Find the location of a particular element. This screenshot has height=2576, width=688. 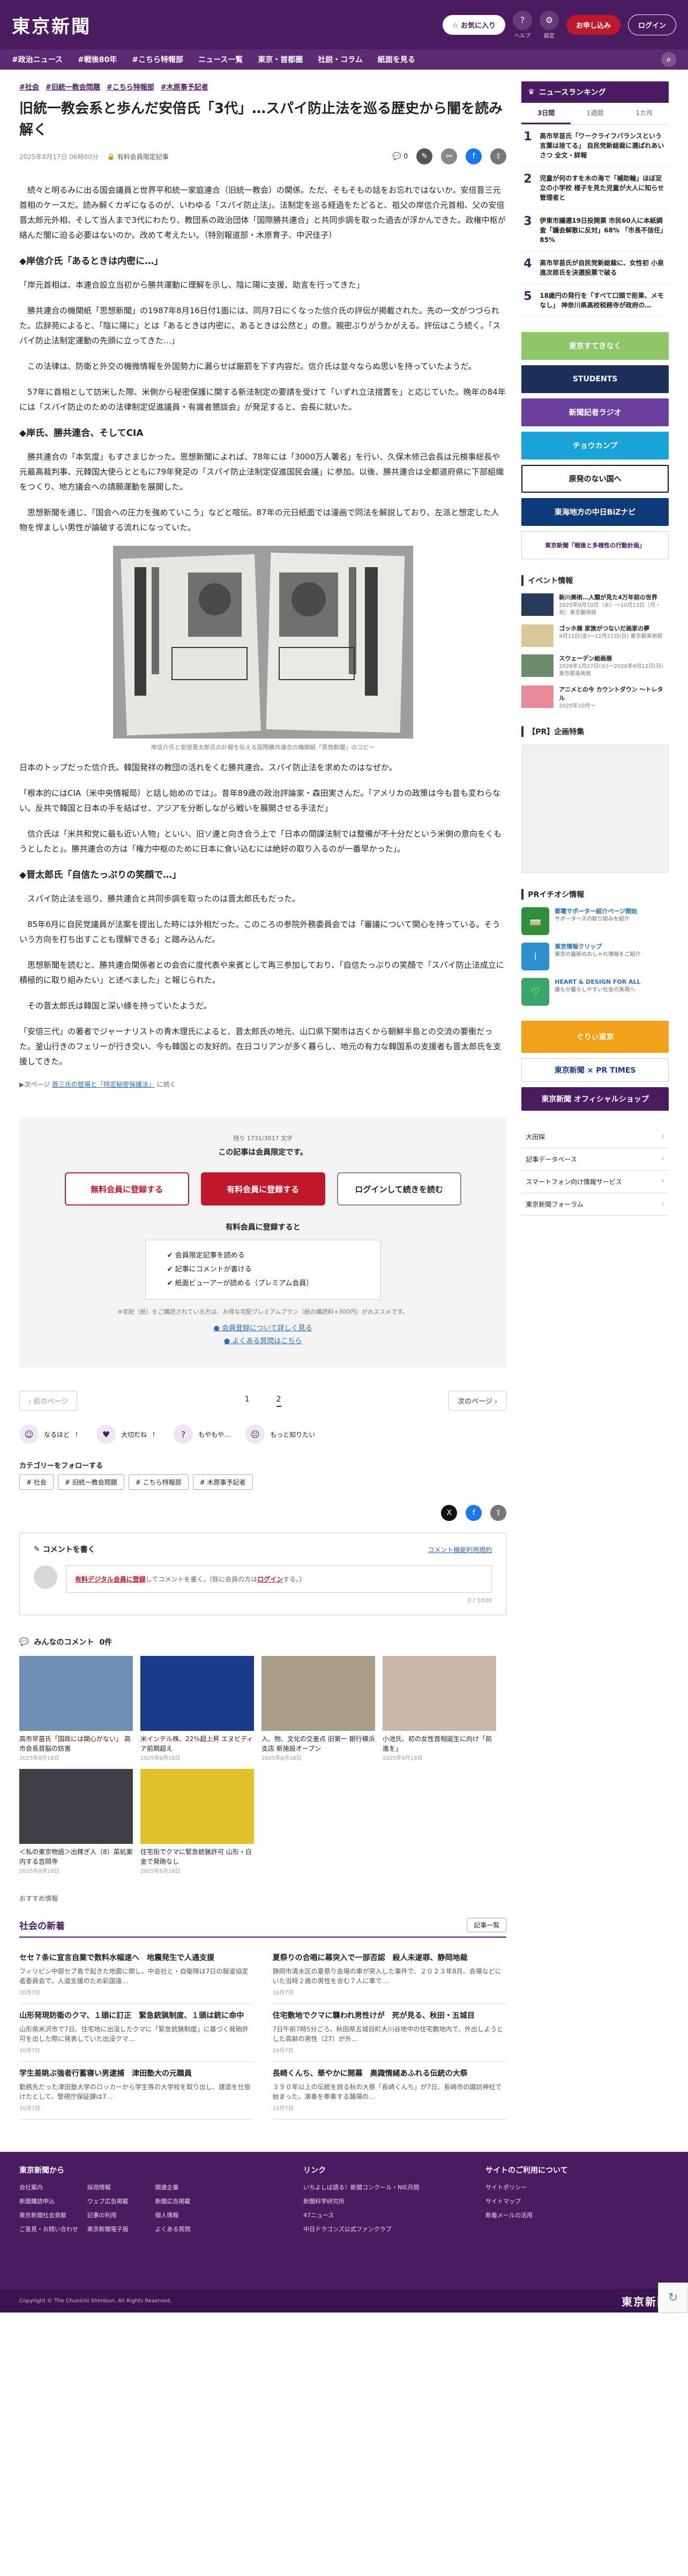

tab-1month: 1カ月 is located at coordinates (644, 113).